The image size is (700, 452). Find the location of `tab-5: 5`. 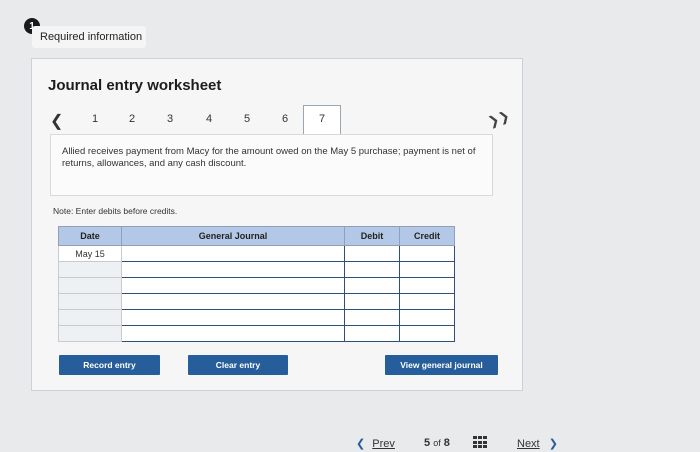

tab-5: 5 is located at coordinates (247, 119).